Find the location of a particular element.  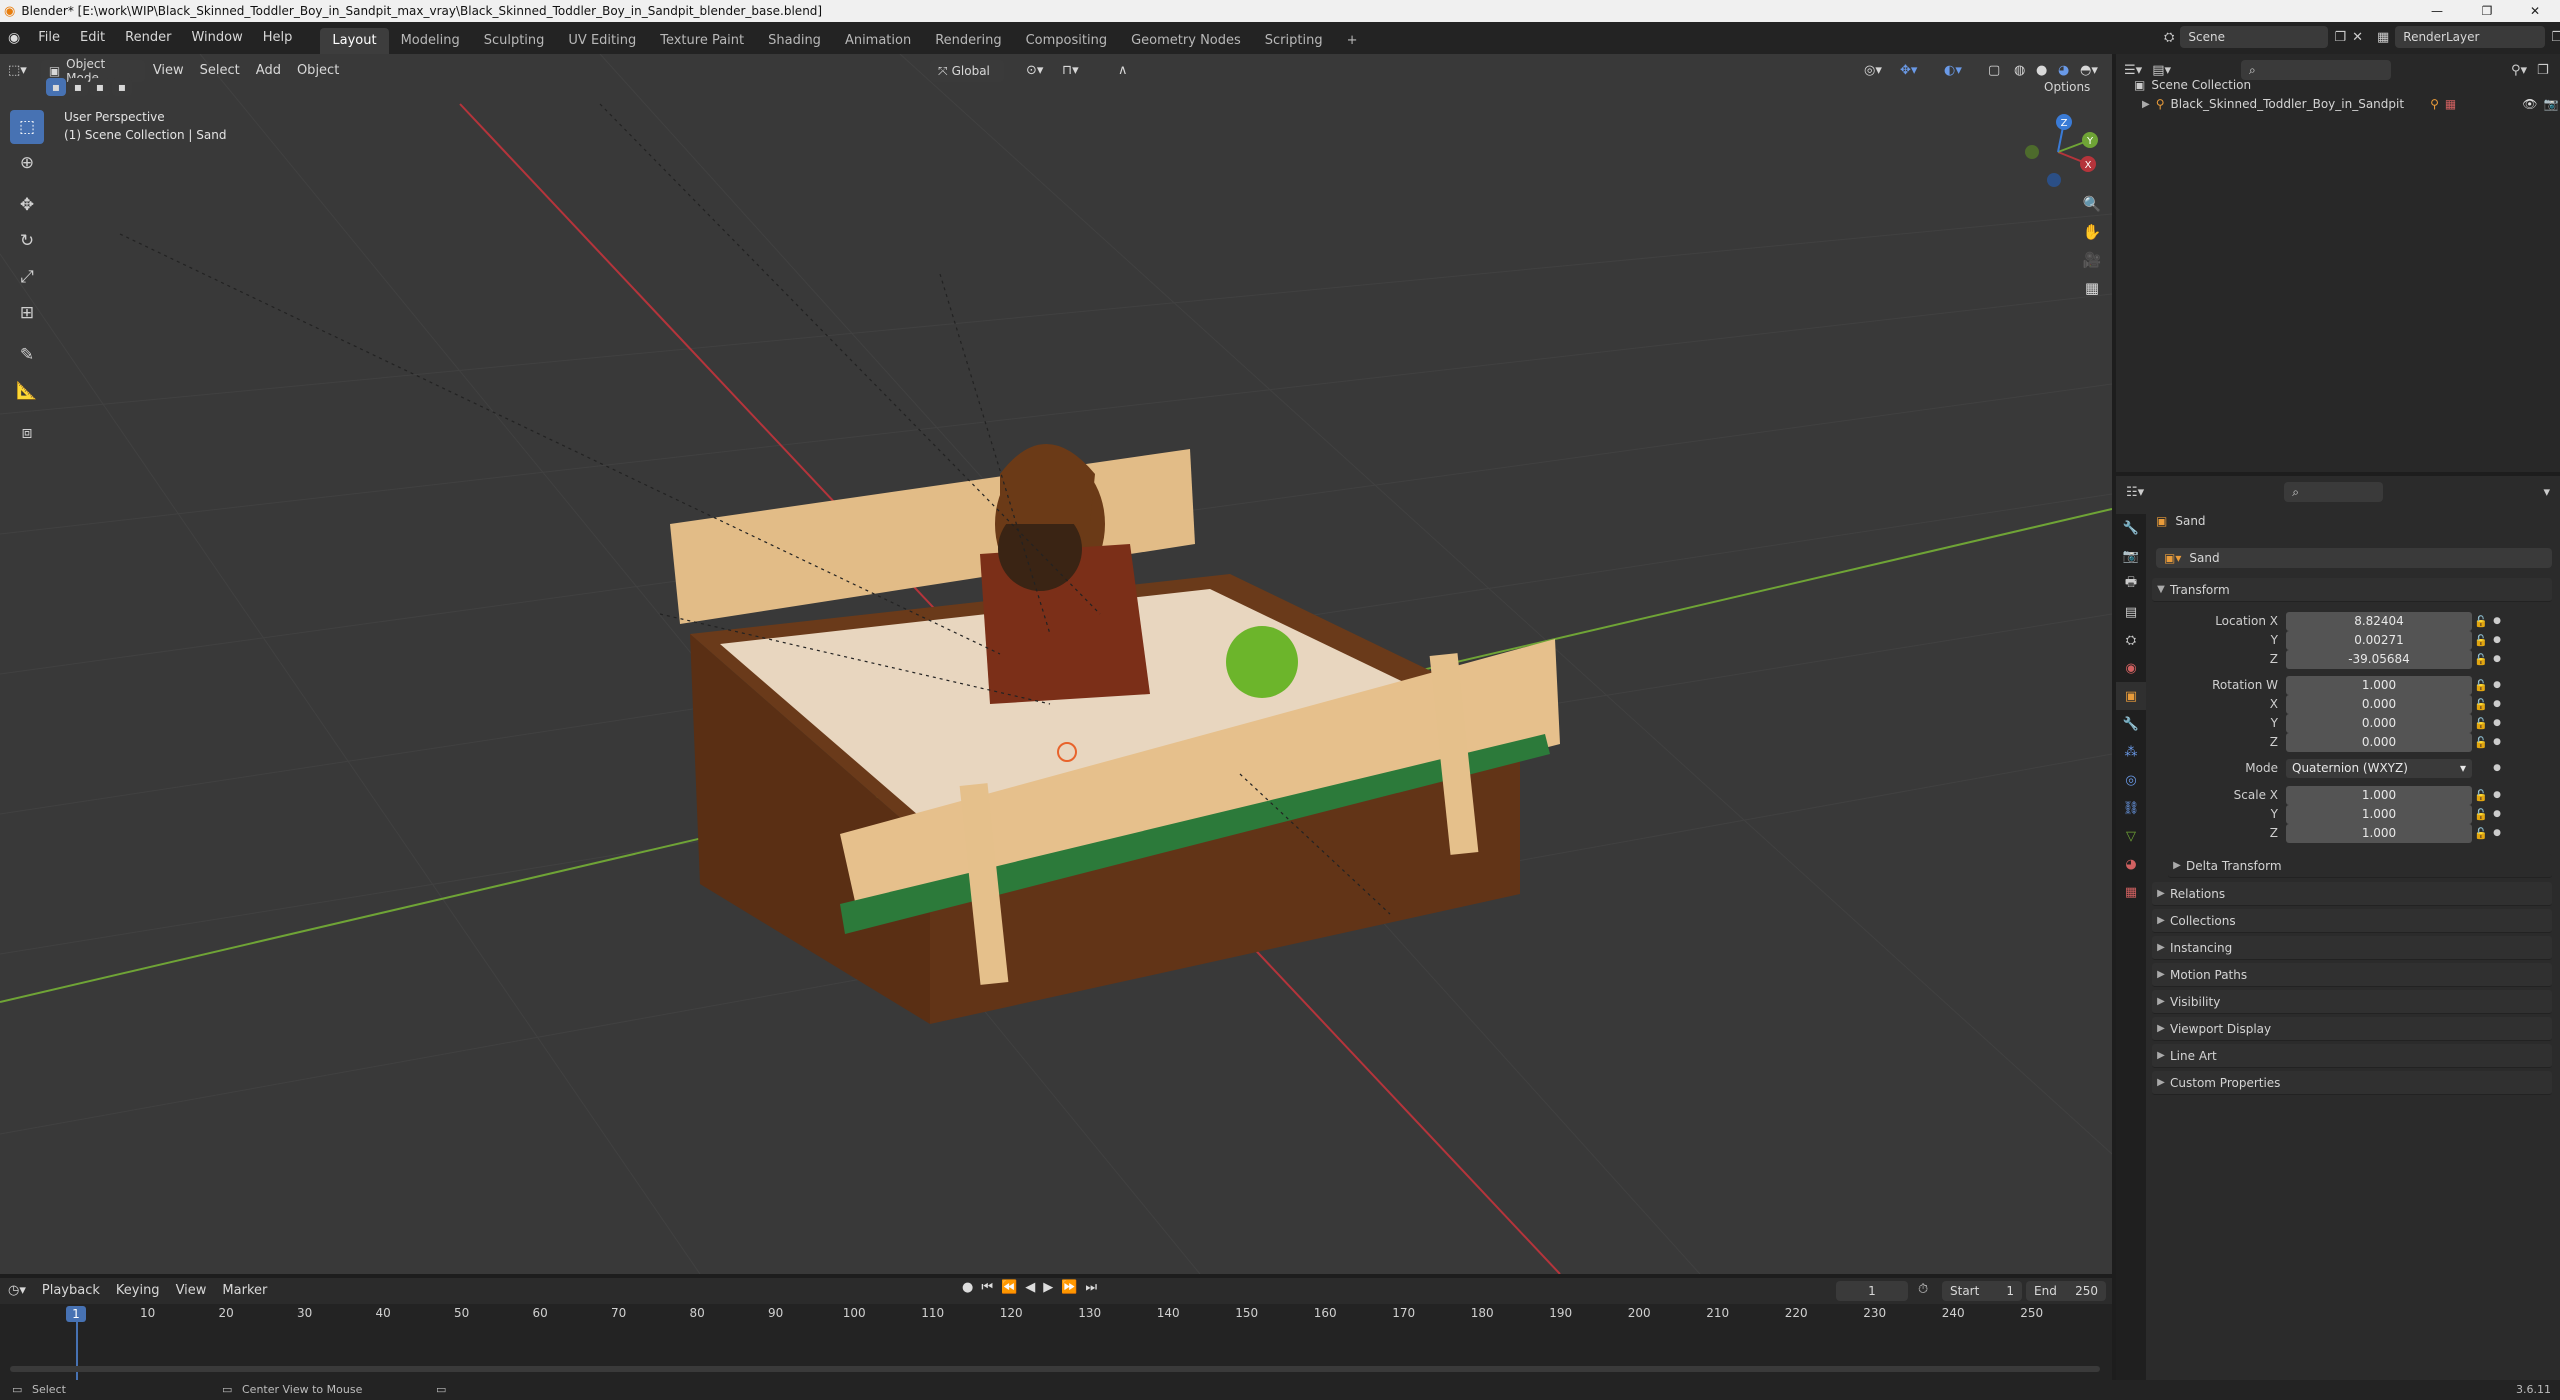

render-layer-selector: RenderLayer is located at coordinates (2470, 37).